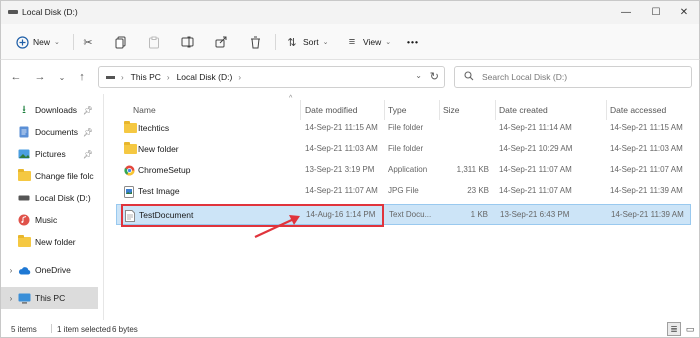  What do you see at coordinates (50, 12) in the screenshot?
I see `window-title: Local Disk (D:)` at bounding box center [50, 12].